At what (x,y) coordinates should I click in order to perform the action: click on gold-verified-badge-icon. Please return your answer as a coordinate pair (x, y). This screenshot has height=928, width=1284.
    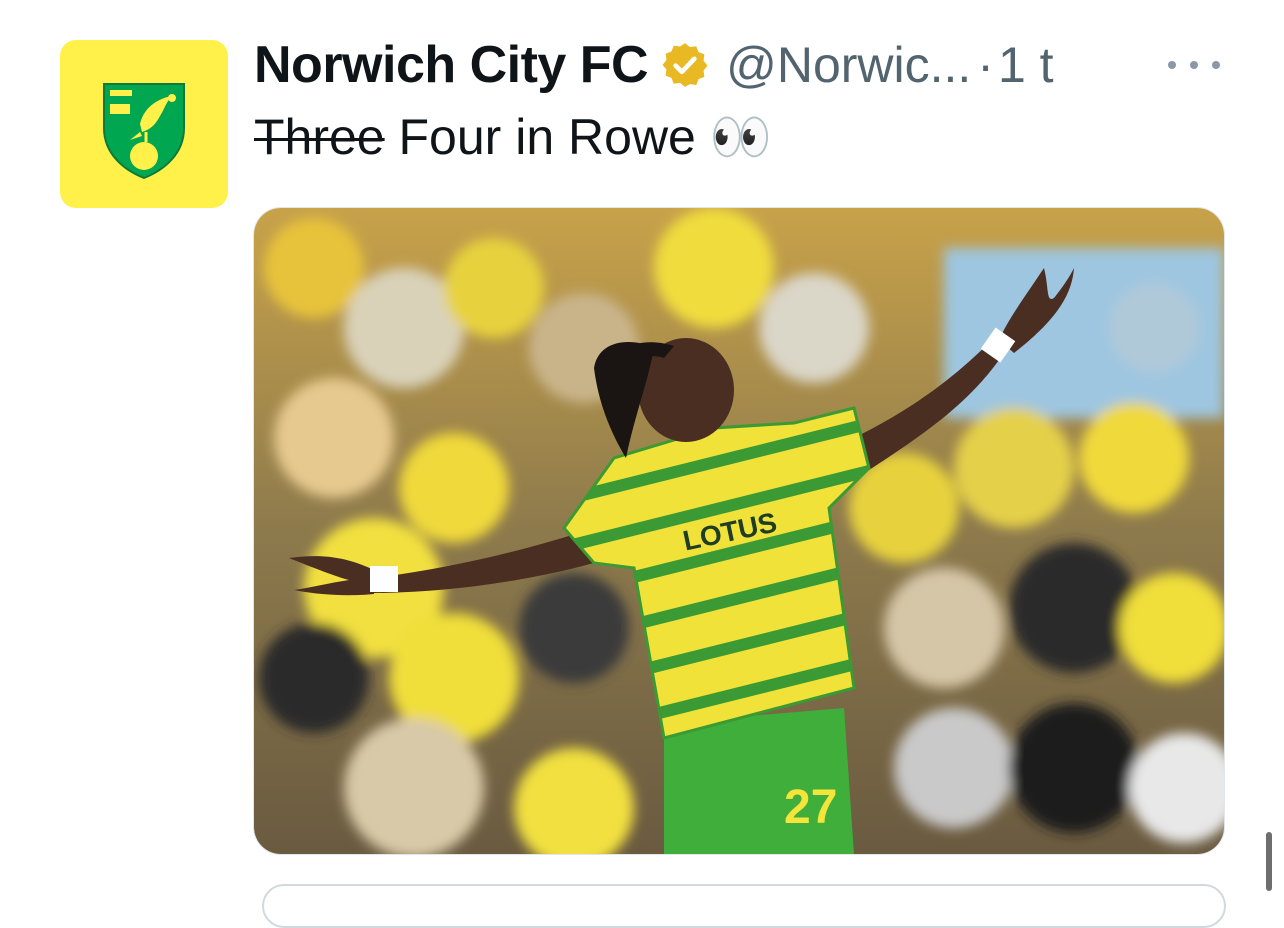
    Looking at the image, I should click on (685, 65).